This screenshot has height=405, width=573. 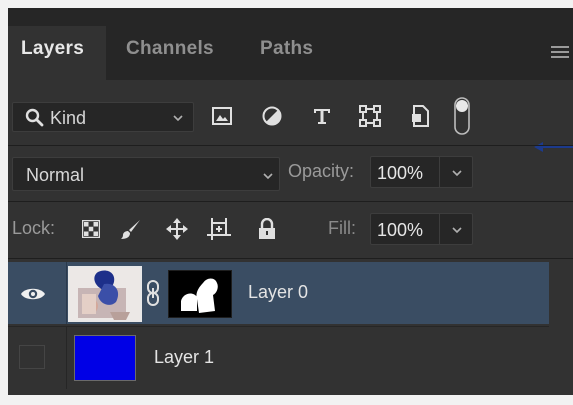 What do you see at coordinates (222, 116) in the screenshot?
I see `image-filter-icon` at bounding box center [222, 116].